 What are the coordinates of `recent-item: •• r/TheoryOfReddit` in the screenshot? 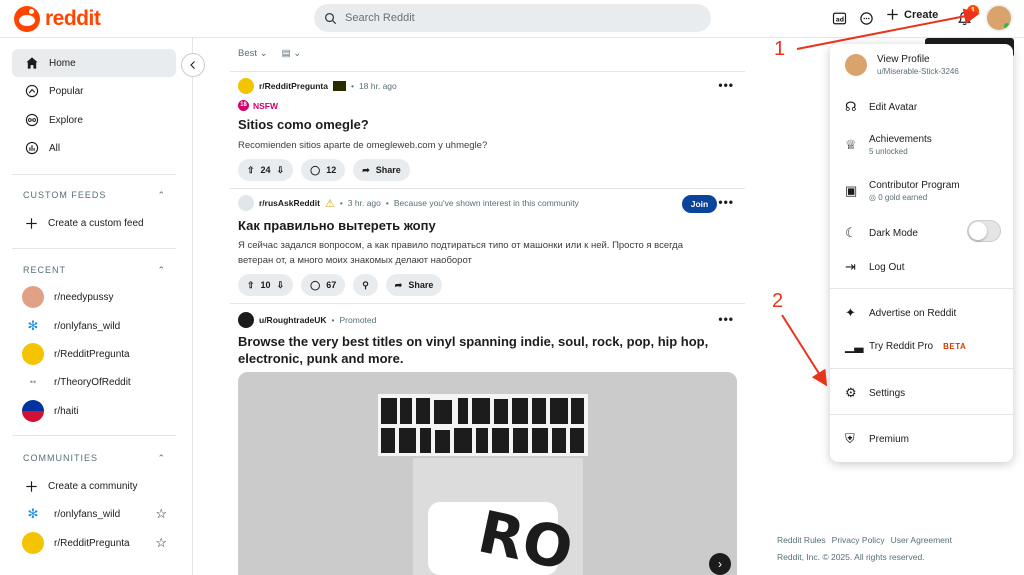 It's located at (94, 382).